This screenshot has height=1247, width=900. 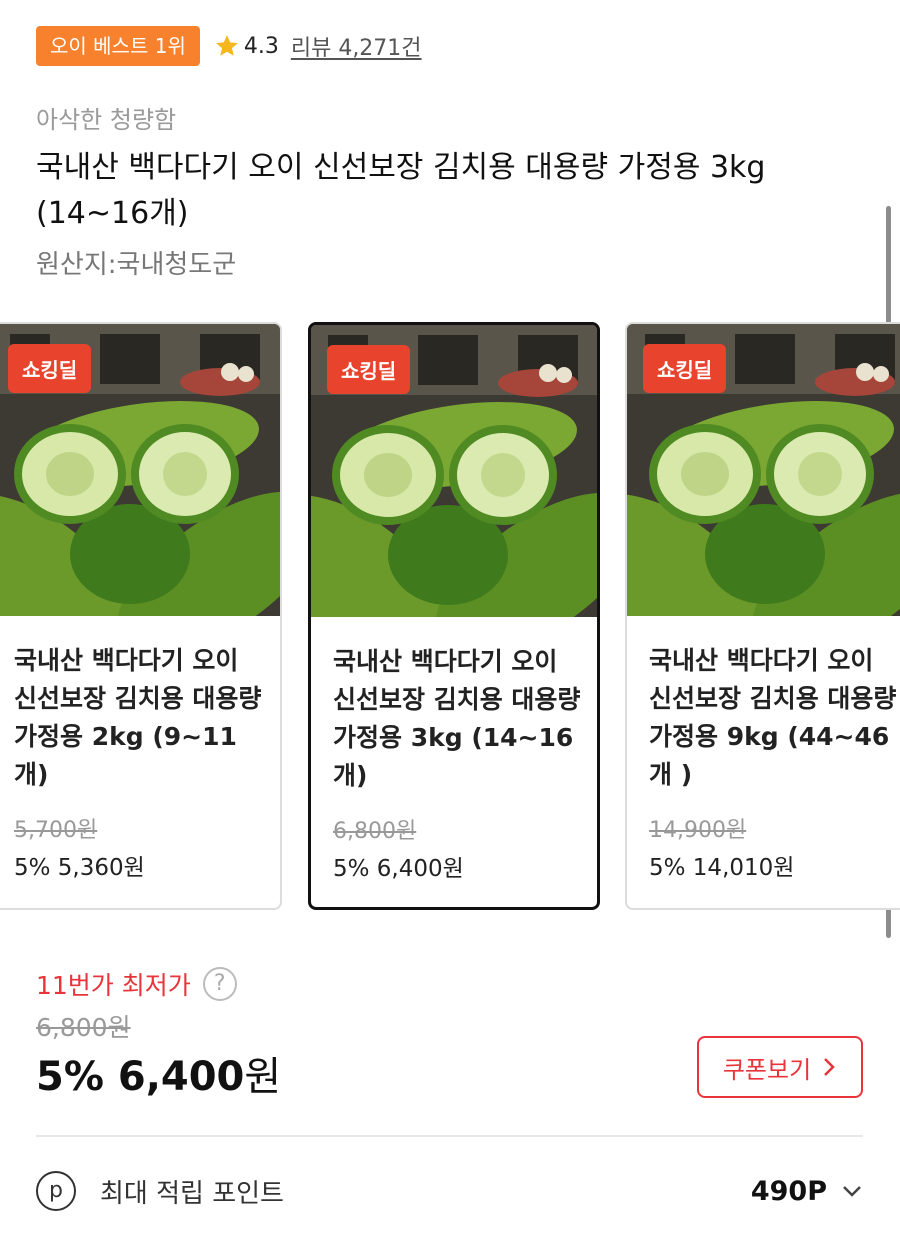 What do you see at coordinates (767, 1069) in the screenshot?
I see `coupon-button-label: 쿠폰보기` at bounding box center [767, 1069].